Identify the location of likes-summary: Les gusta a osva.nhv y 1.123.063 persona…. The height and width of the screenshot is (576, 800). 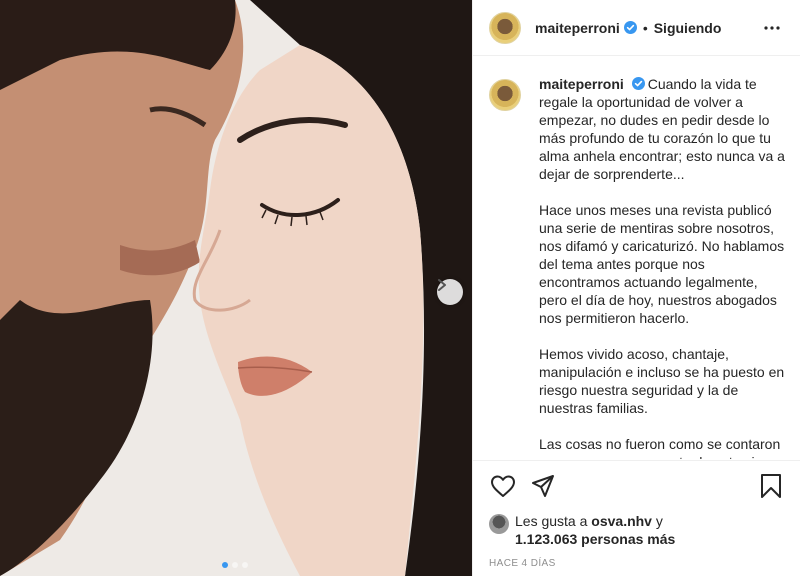
(639, 530).